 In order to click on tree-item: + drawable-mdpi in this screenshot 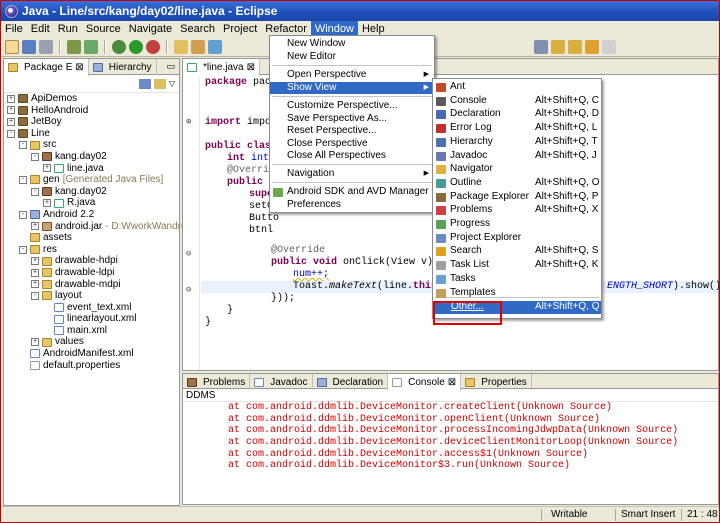, I will do `click(91, 285)`.